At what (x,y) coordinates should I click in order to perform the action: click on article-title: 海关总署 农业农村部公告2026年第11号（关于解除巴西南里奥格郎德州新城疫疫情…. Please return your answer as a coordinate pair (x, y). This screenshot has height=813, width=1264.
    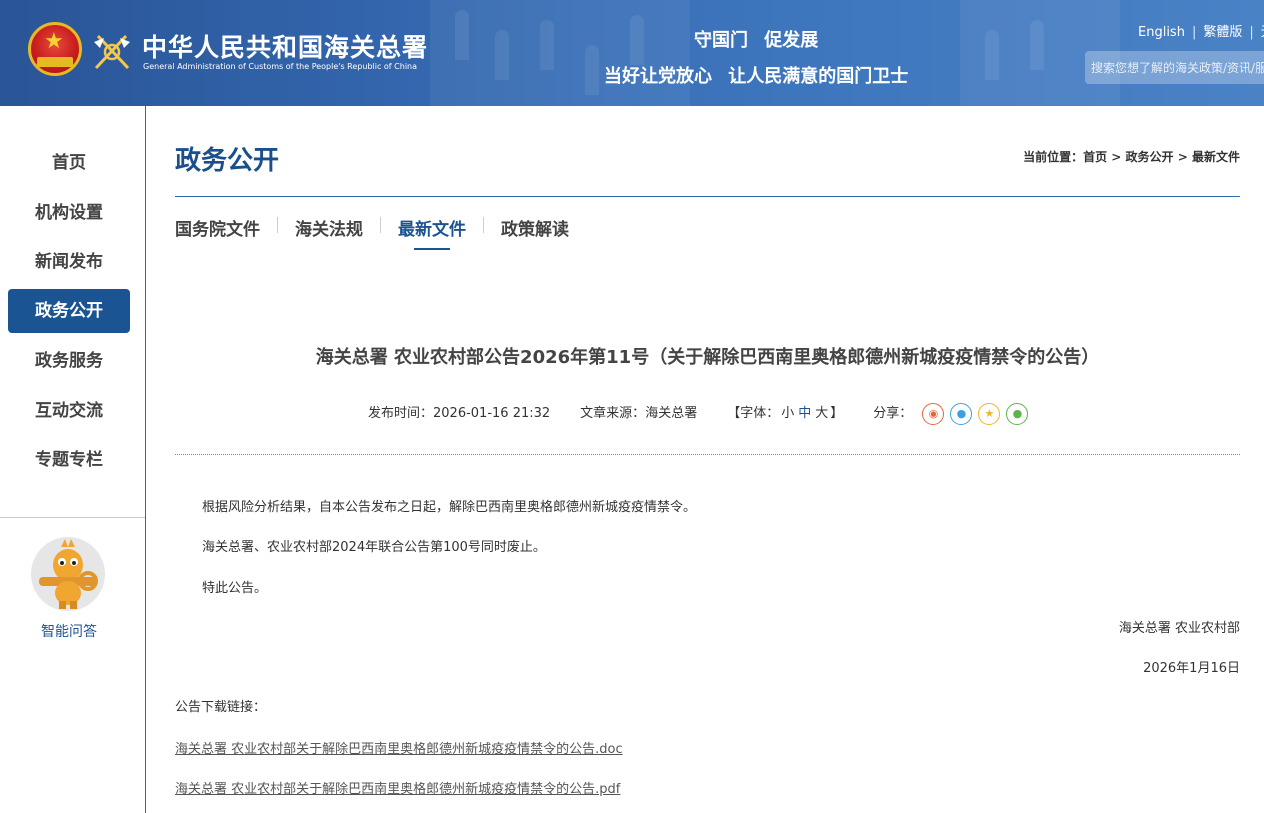
    Looking at the image, I should click on (707, 357).